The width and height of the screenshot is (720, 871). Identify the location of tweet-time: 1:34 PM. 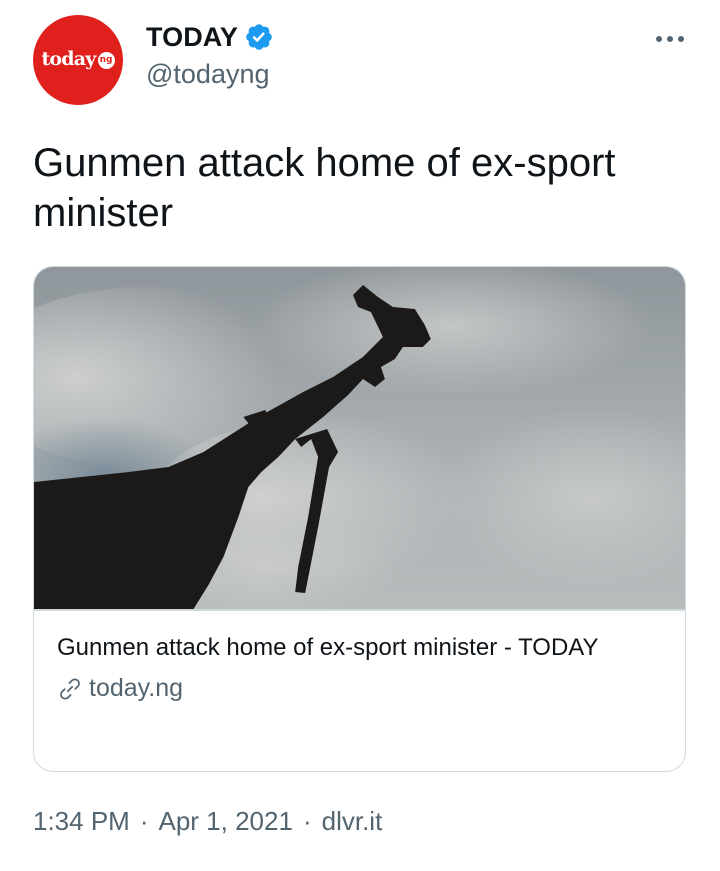
(81, 821).